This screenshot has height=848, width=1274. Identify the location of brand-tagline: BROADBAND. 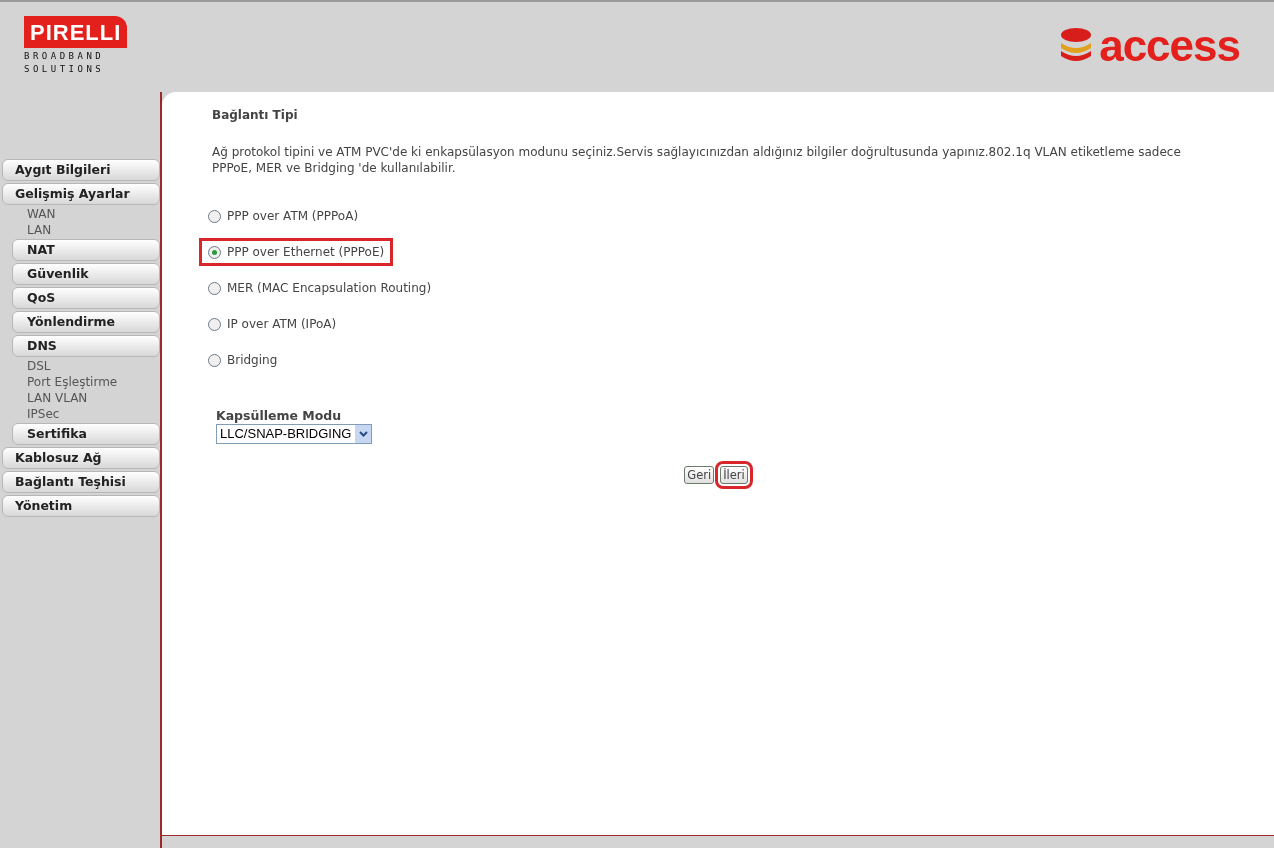
(64, 56).